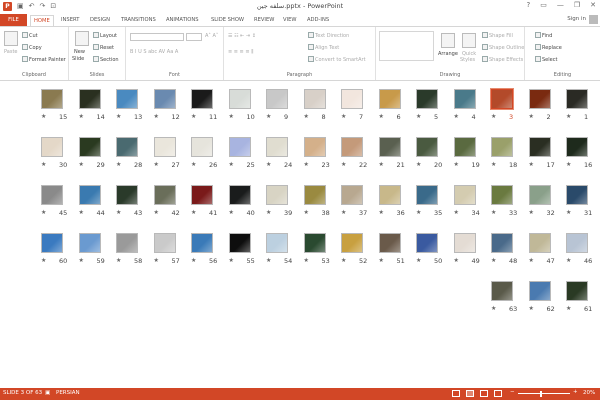 The width and height of the screenshot is (600, 400). What do you see at coordinates (543, 5) in the screenshot?
I see `ribbon-display-options-icon: ▭` at bounding box center [543, 5].